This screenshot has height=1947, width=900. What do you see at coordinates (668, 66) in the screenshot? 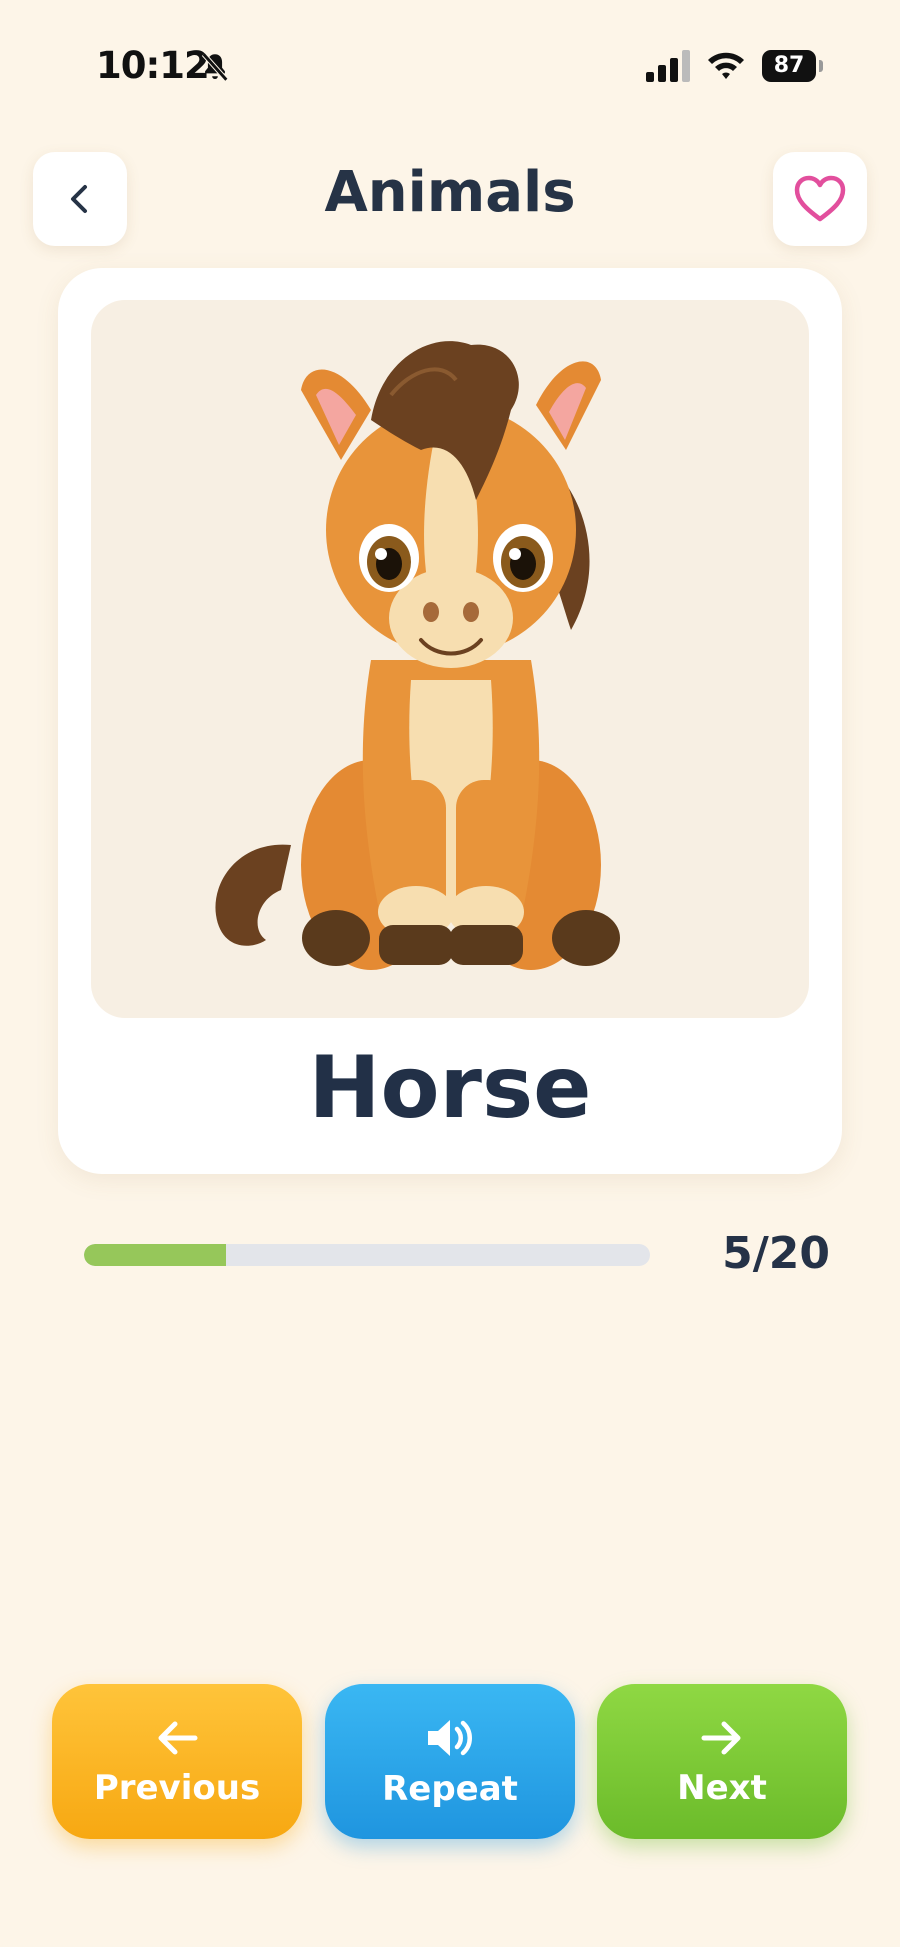
I see `cellular-signal-icon` at bounding box center [668, 66].